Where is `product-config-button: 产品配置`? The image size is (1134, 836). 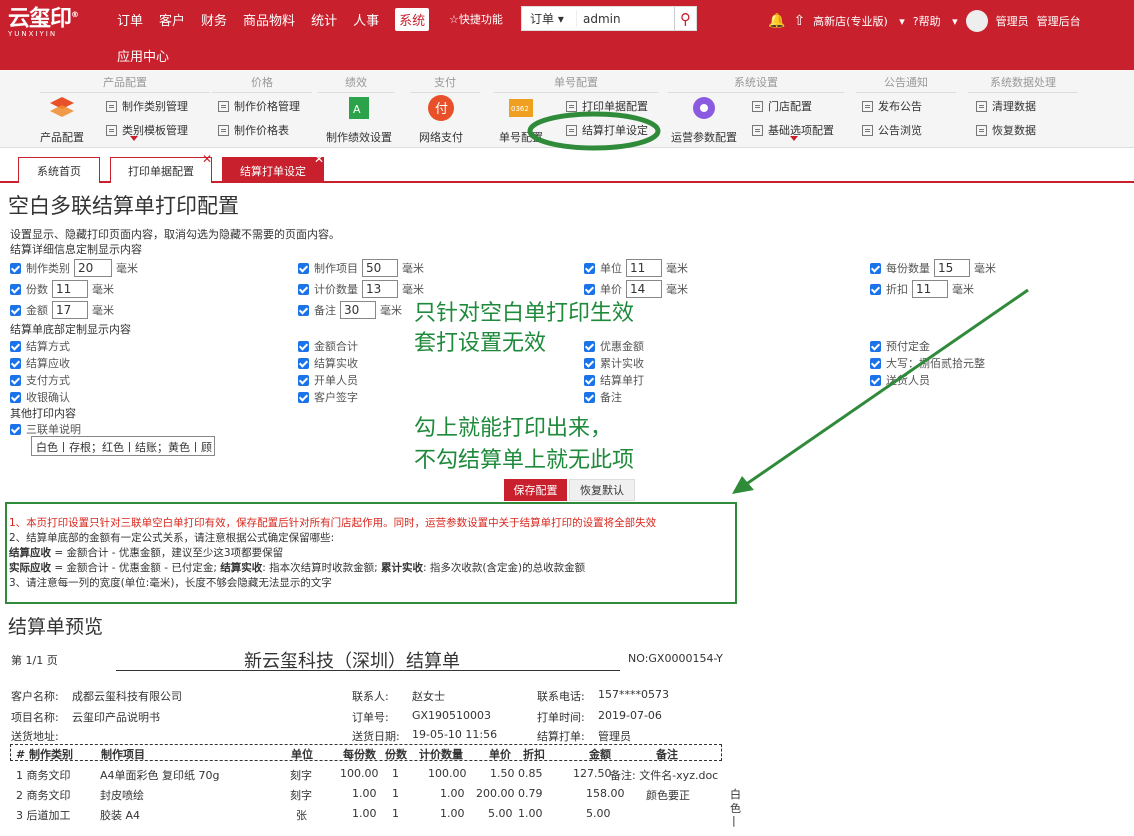 product-config-button: 产品配置 is located at coordinates (62, 119).